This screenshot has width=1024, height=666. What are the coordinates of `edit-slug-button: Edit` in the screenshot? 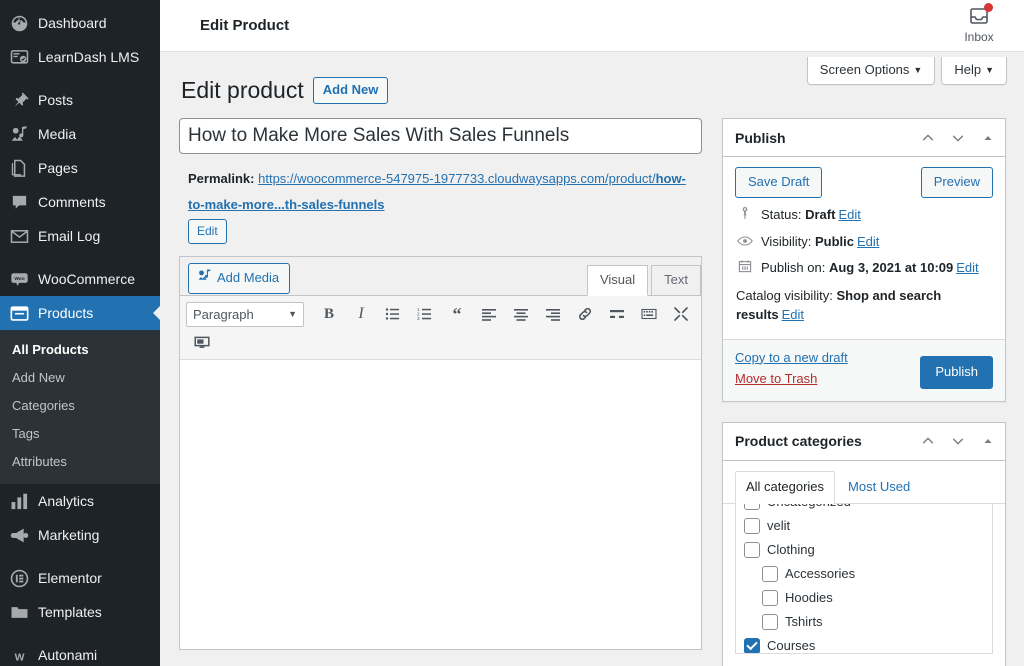 It's located at (207, 231).